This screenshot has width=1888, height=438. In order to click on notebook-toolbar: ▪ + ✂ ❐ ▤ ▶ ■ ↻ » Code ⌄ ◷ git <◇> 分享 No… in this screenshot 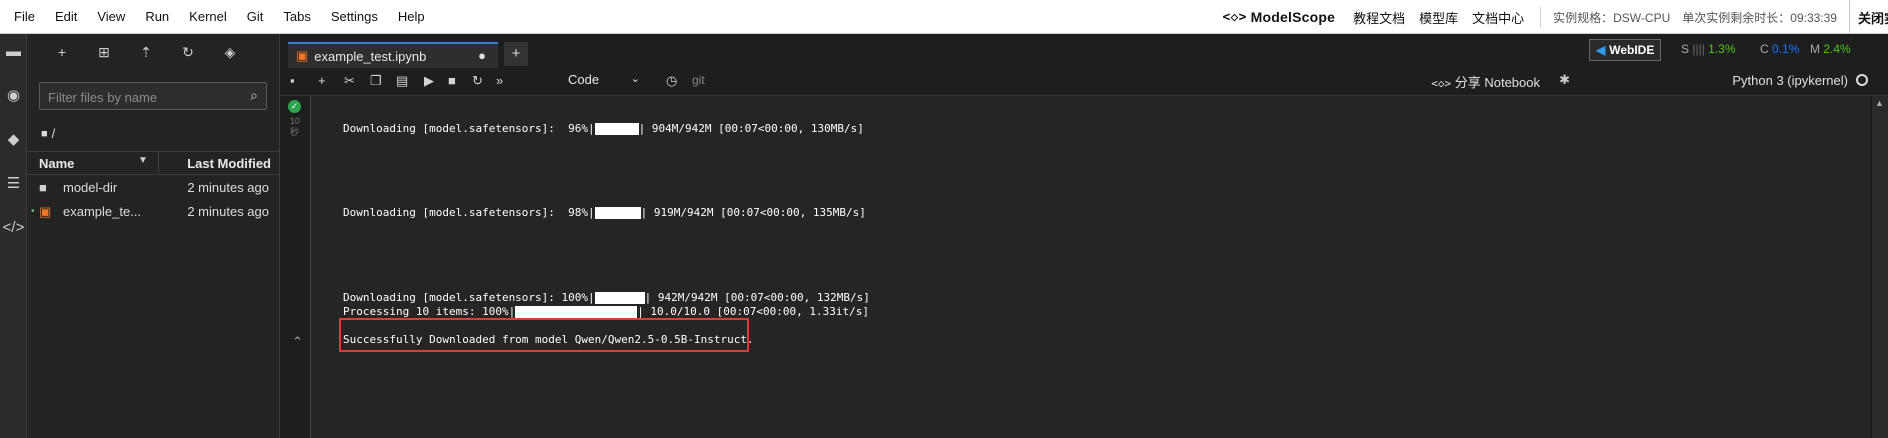, I will do `click(1084, 82)`.